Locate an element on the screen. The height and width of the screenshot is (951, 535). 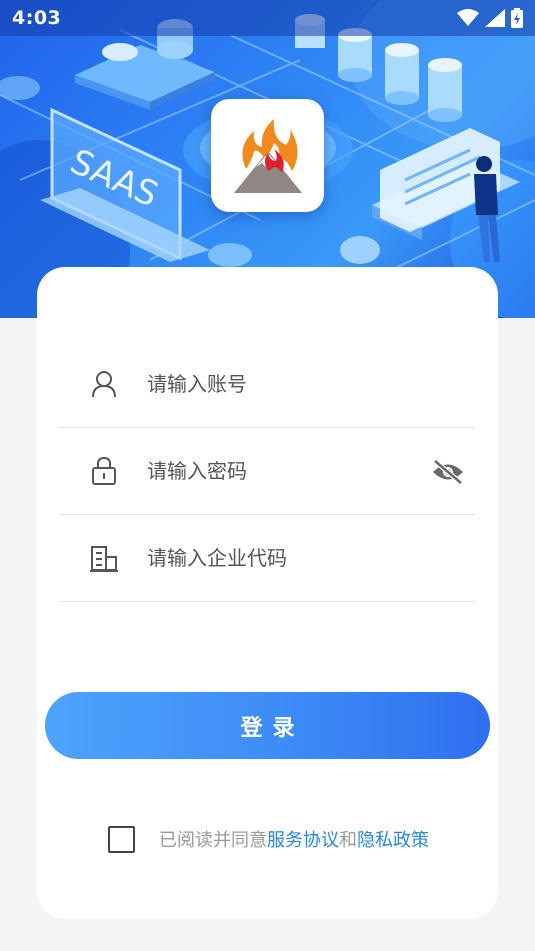
status-time: 4:03 is located at coordinates (37, 18).